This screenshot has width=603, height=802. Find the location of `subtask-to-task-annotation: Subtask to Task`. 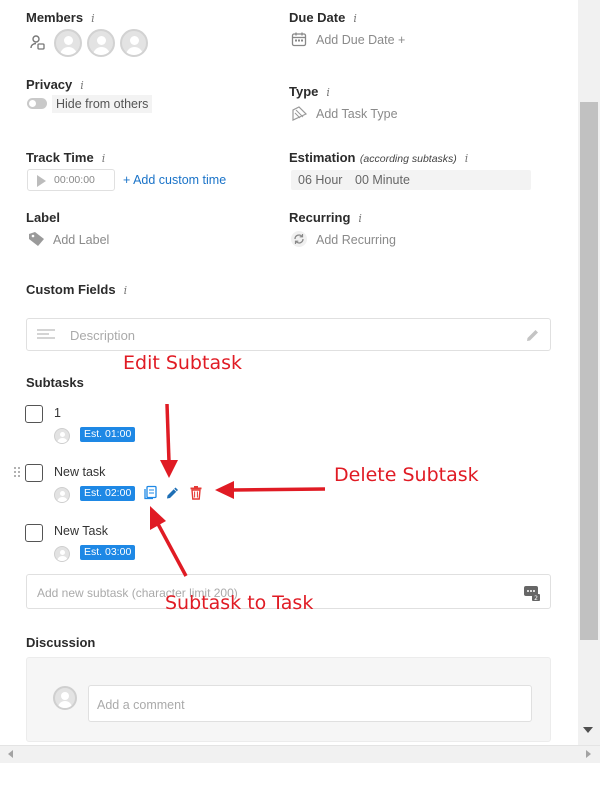

subtask-to-task-annotation: Subtask to Task is located at coordinates (239, 603).